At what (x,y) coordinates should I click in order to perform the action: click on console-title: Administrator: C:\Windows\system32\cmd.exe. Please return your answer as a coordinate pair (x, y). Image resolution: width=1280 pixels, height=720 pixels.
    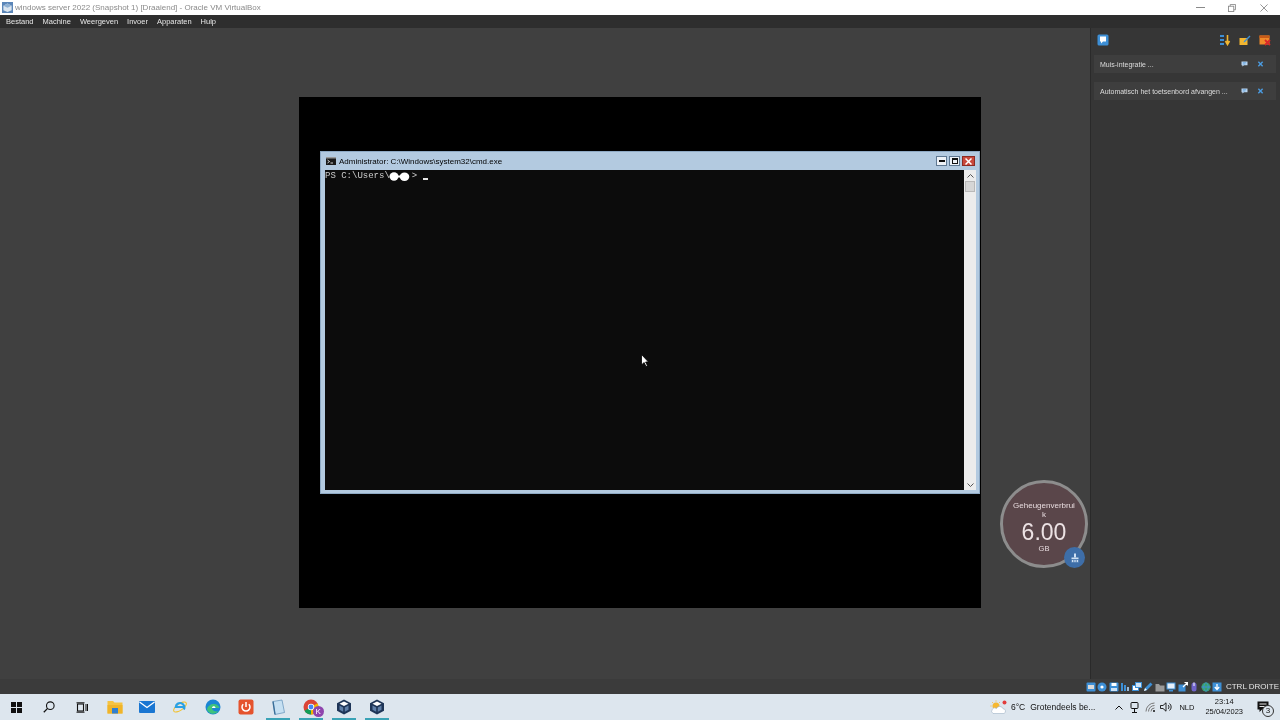
    Looking at the image, I should click on (421, 161).